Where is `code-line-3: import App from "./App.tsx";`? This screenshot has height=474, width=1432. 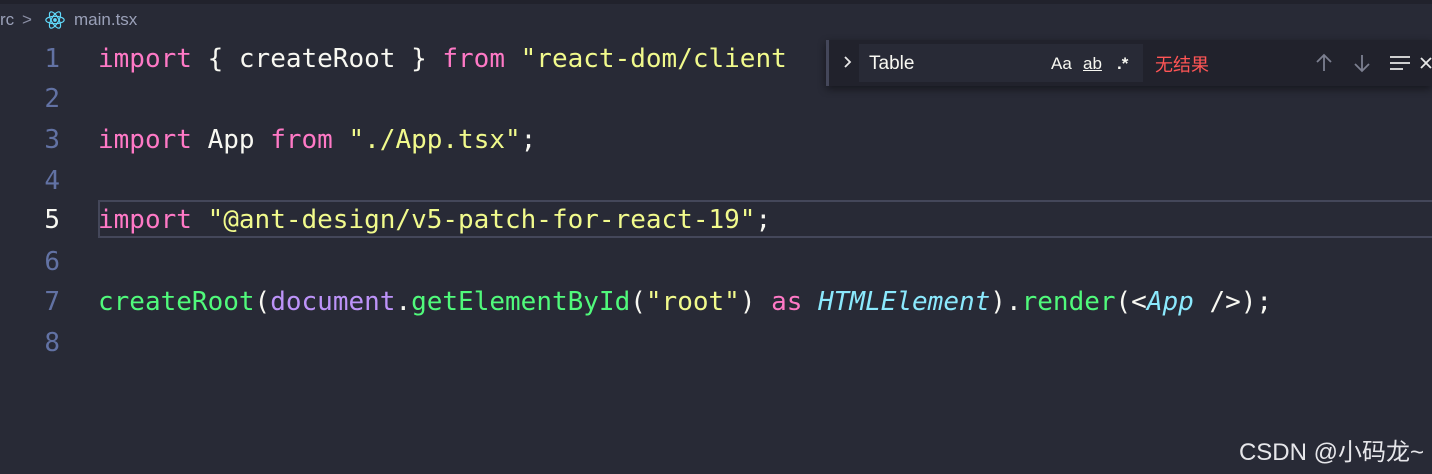
code-line-3: import App from "./App.tsx"; is located at coordinates (317, 140).